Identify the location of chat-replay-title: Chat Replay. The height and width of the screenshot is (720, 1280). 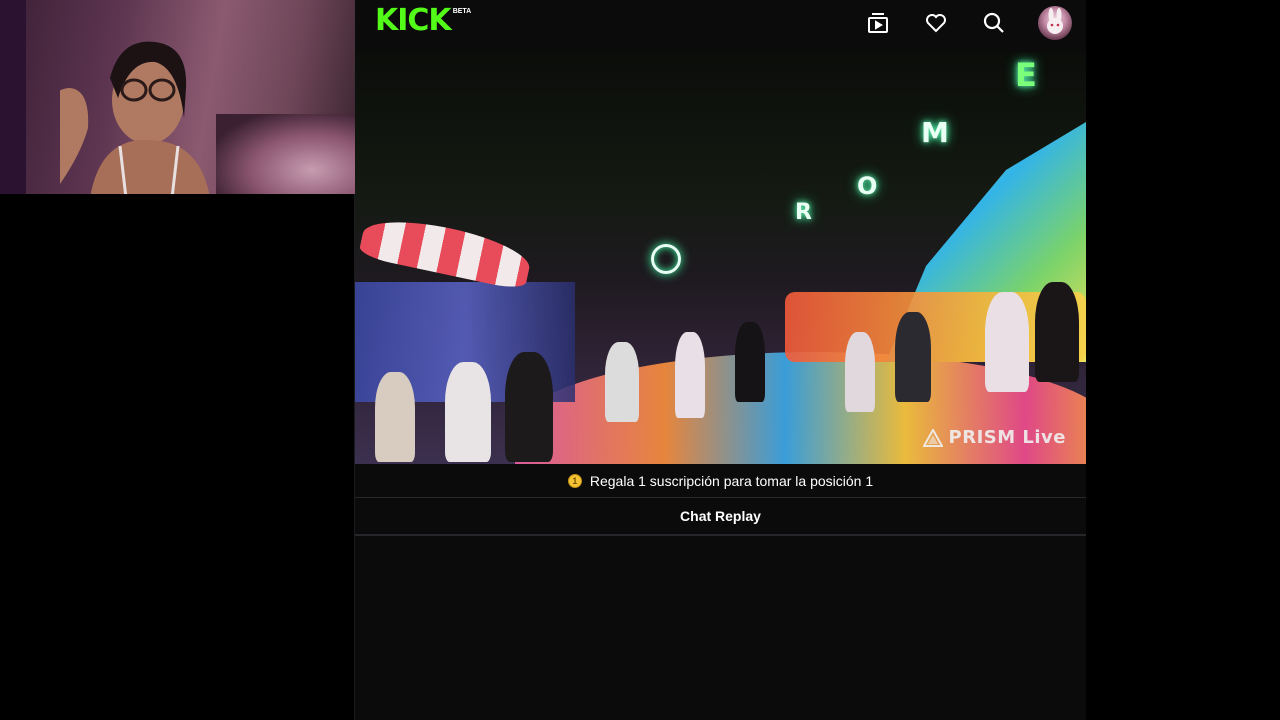
(720, 516).